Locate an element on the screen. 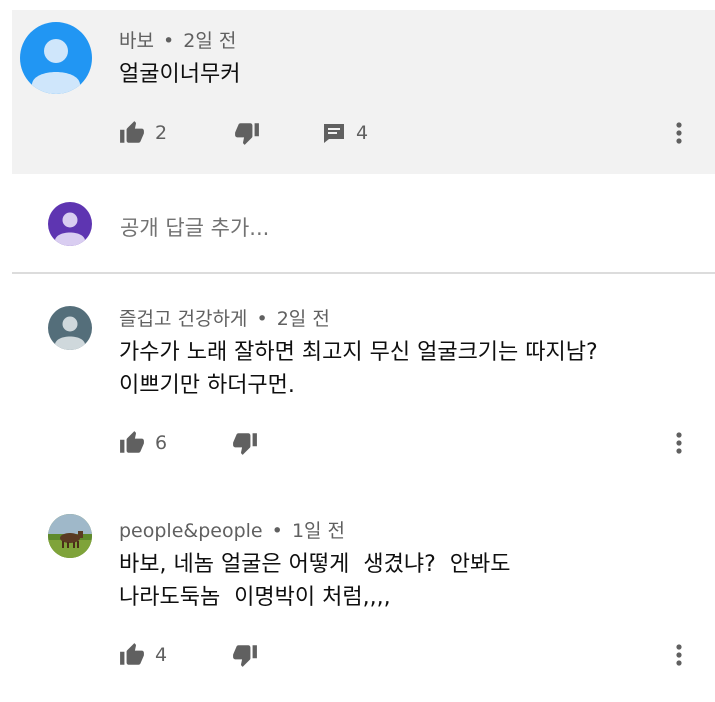  comment-meta: 즐겁고 건강하게 • 2일 전 is located at coordinates (224, 317).